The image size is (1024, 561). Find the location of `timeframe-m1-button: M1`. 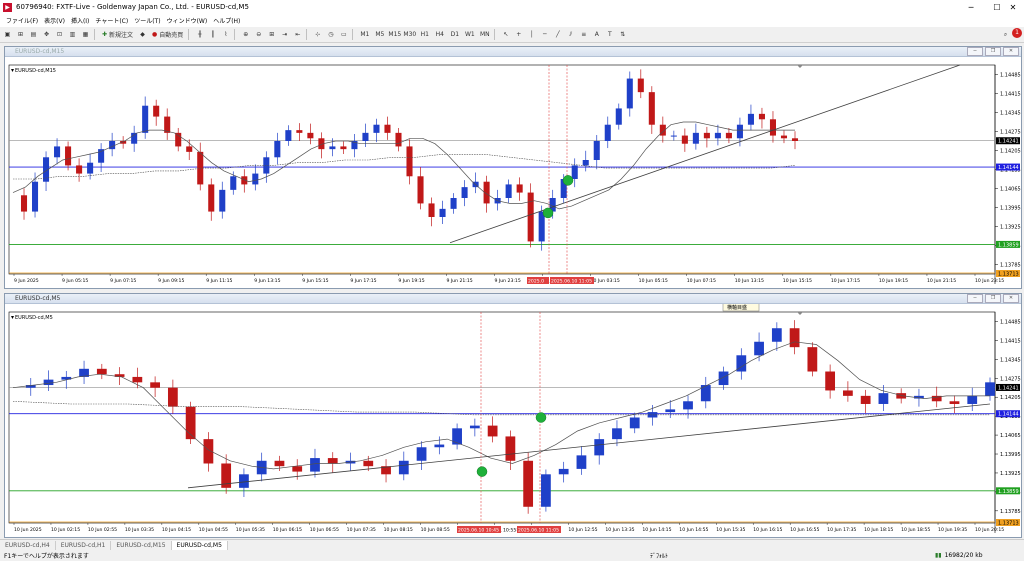

timeframe-m1-button: M1 is located at coordinates (364, 34).